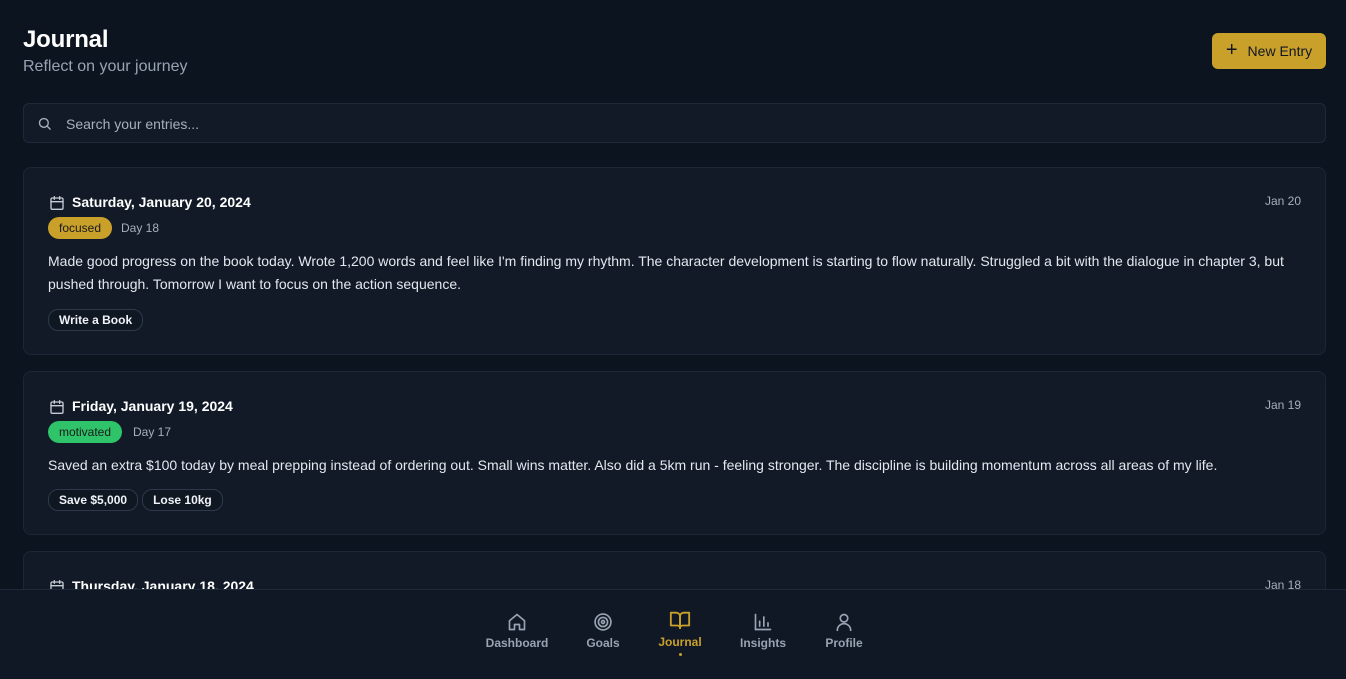 This screenshot has height=679, width=1346. I want to click on entry-date: Saturday, January 20, 2024, so click(161, 202).